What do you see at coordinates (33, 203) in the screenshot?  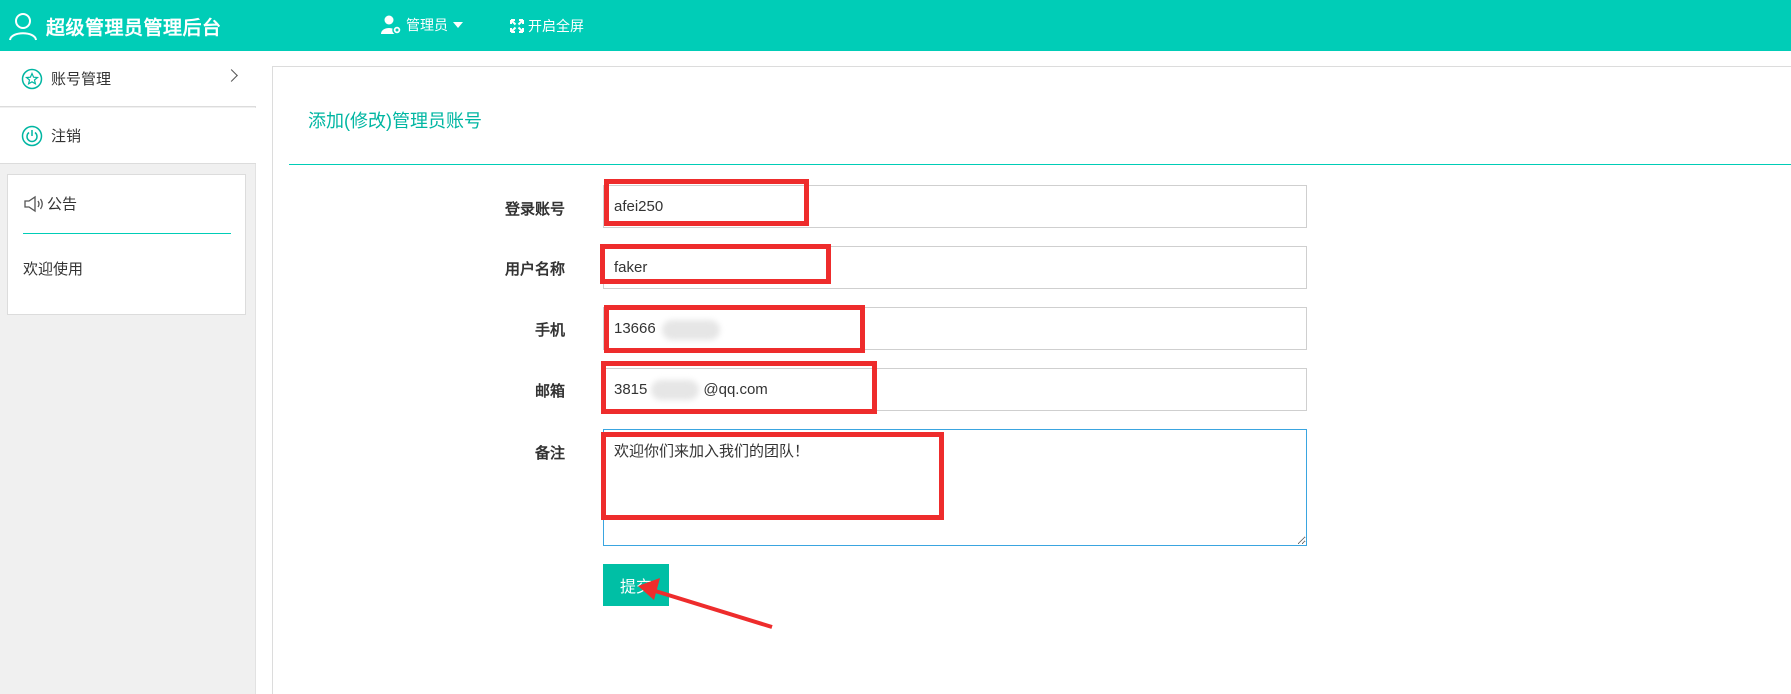 I see `megaphone-icon` at bounding box center [33, 203].